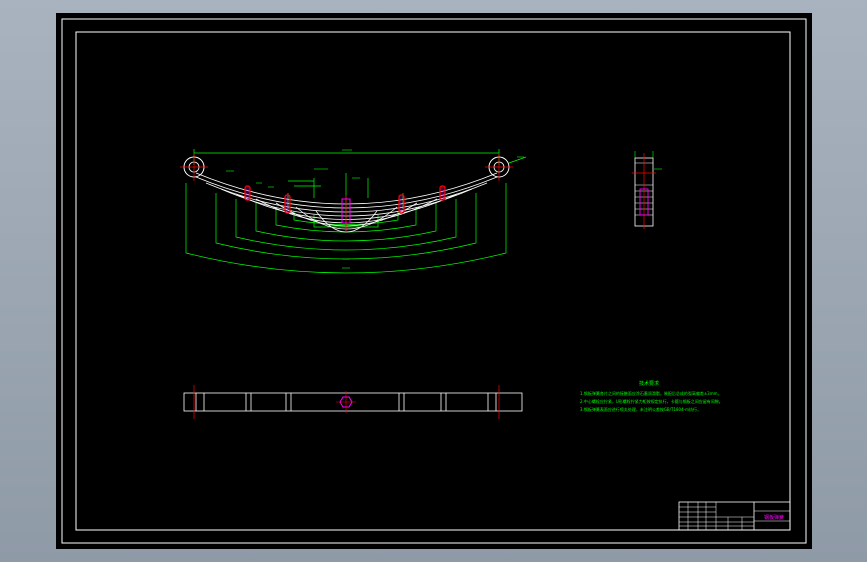 The image size is (867, 562). Describe the element at coordinates (774, 517) in the screenshot. I see `title-block-name: 钢板弹簧` at that location.